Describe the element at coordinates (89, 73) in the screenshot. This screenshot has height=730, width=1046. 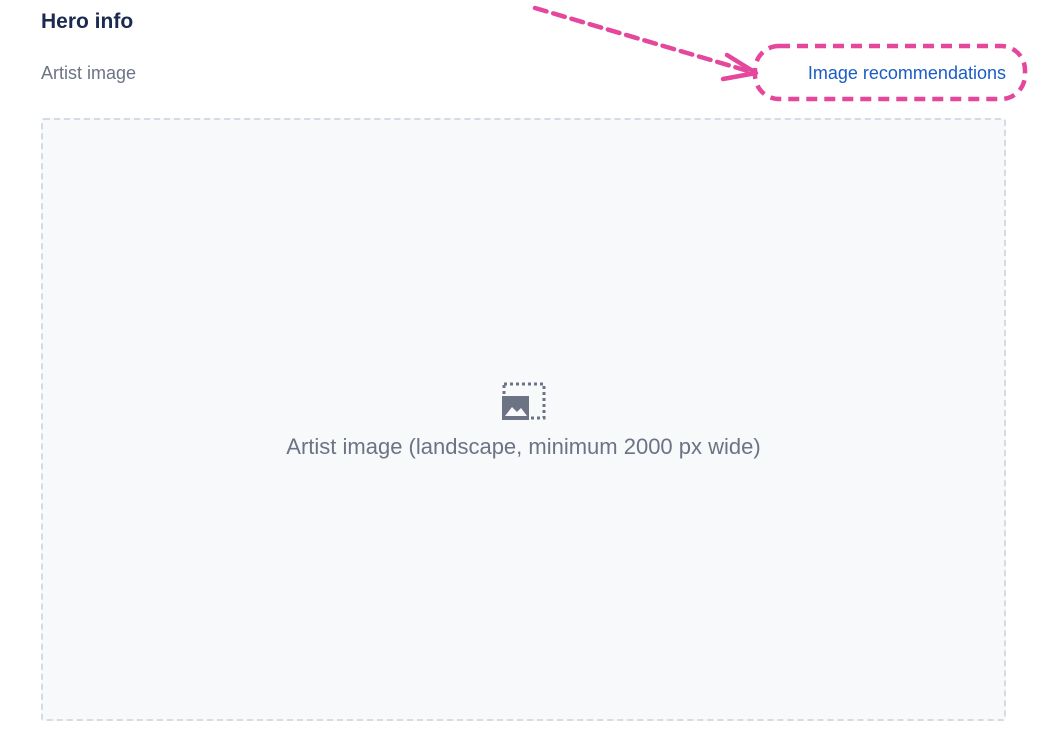
I see `artist-image-label: Artist image` at that location.